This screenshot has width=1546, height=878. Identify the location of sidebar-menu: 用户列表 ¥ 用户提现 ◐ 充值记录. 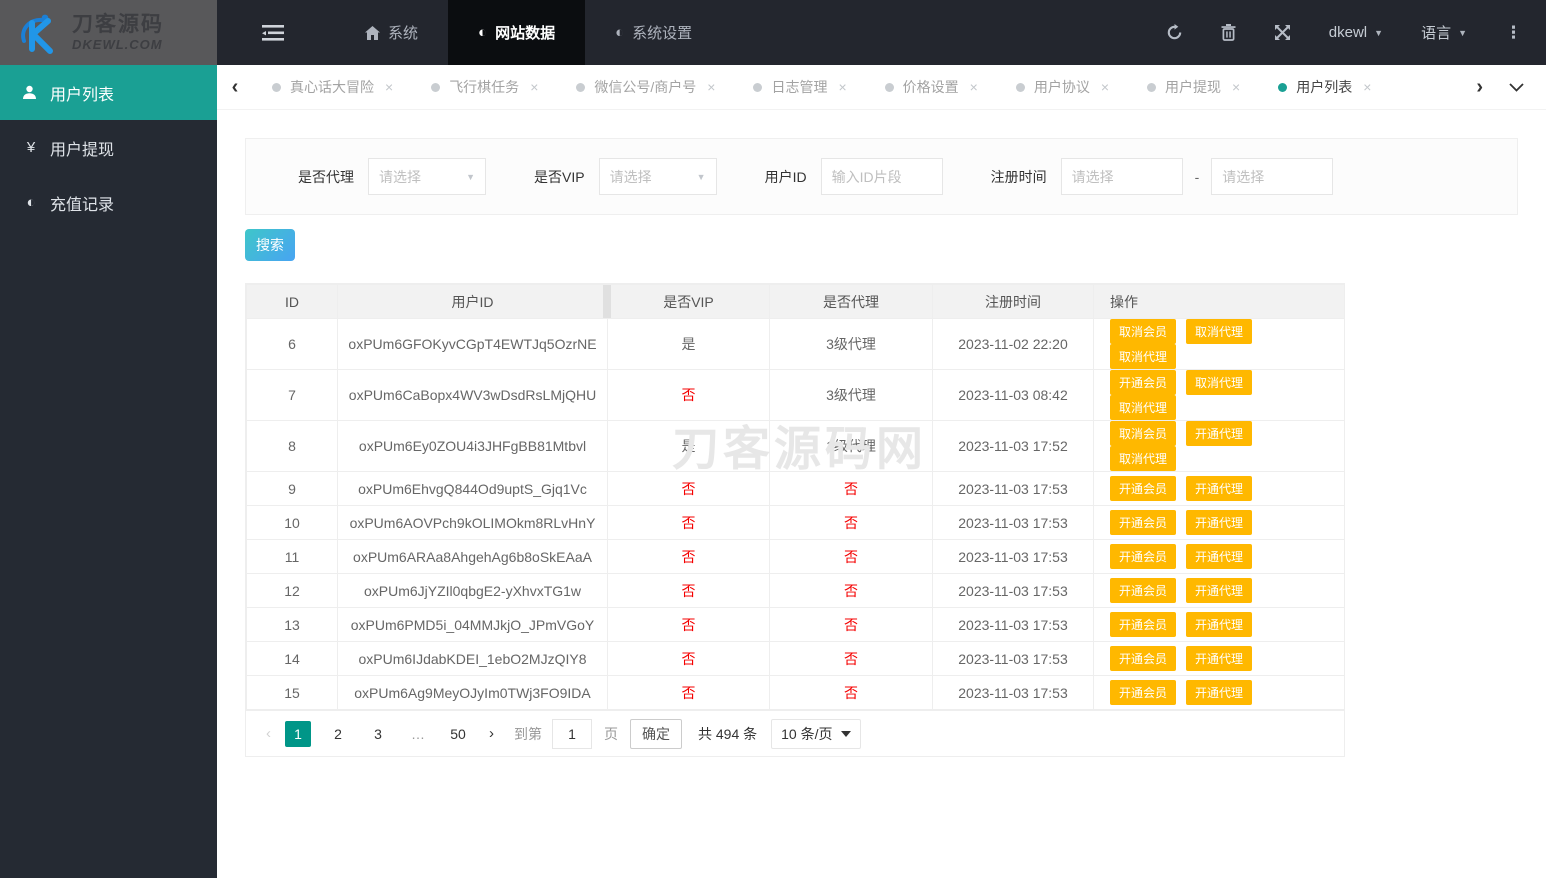
(108, 147).